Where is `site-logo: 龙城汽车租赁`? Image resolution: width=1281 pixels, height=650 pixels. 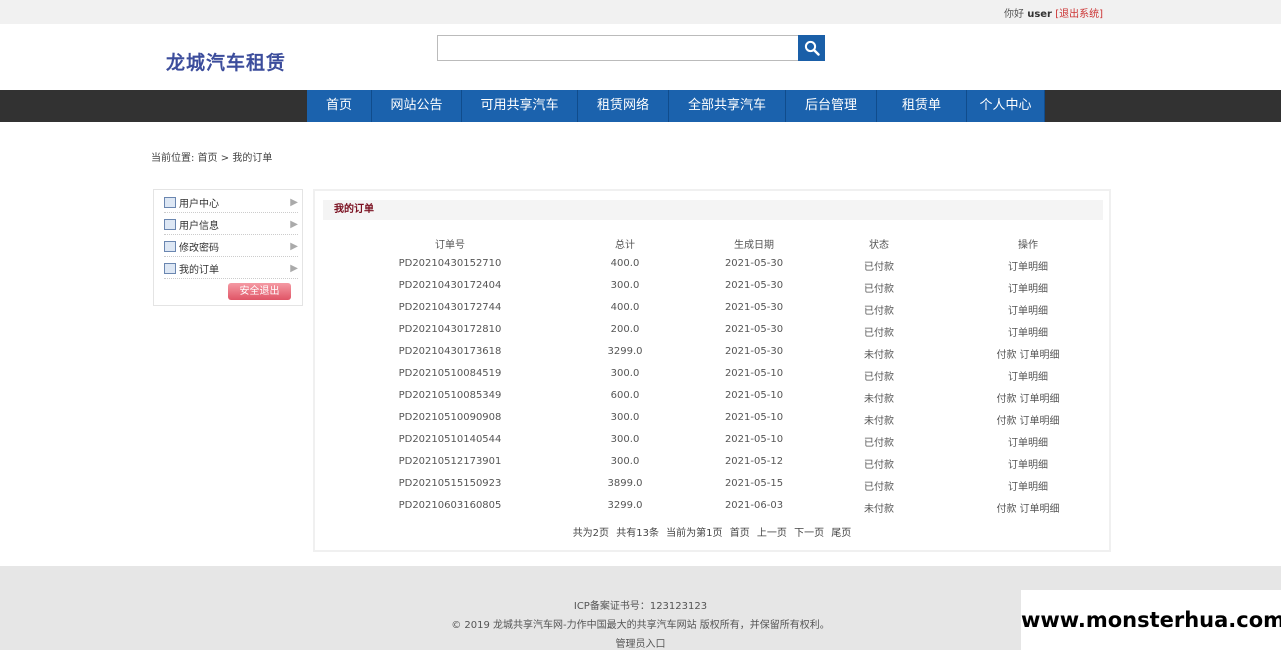
site-logo: 龙城汽车租赁 is located at coordinates (226, 61).